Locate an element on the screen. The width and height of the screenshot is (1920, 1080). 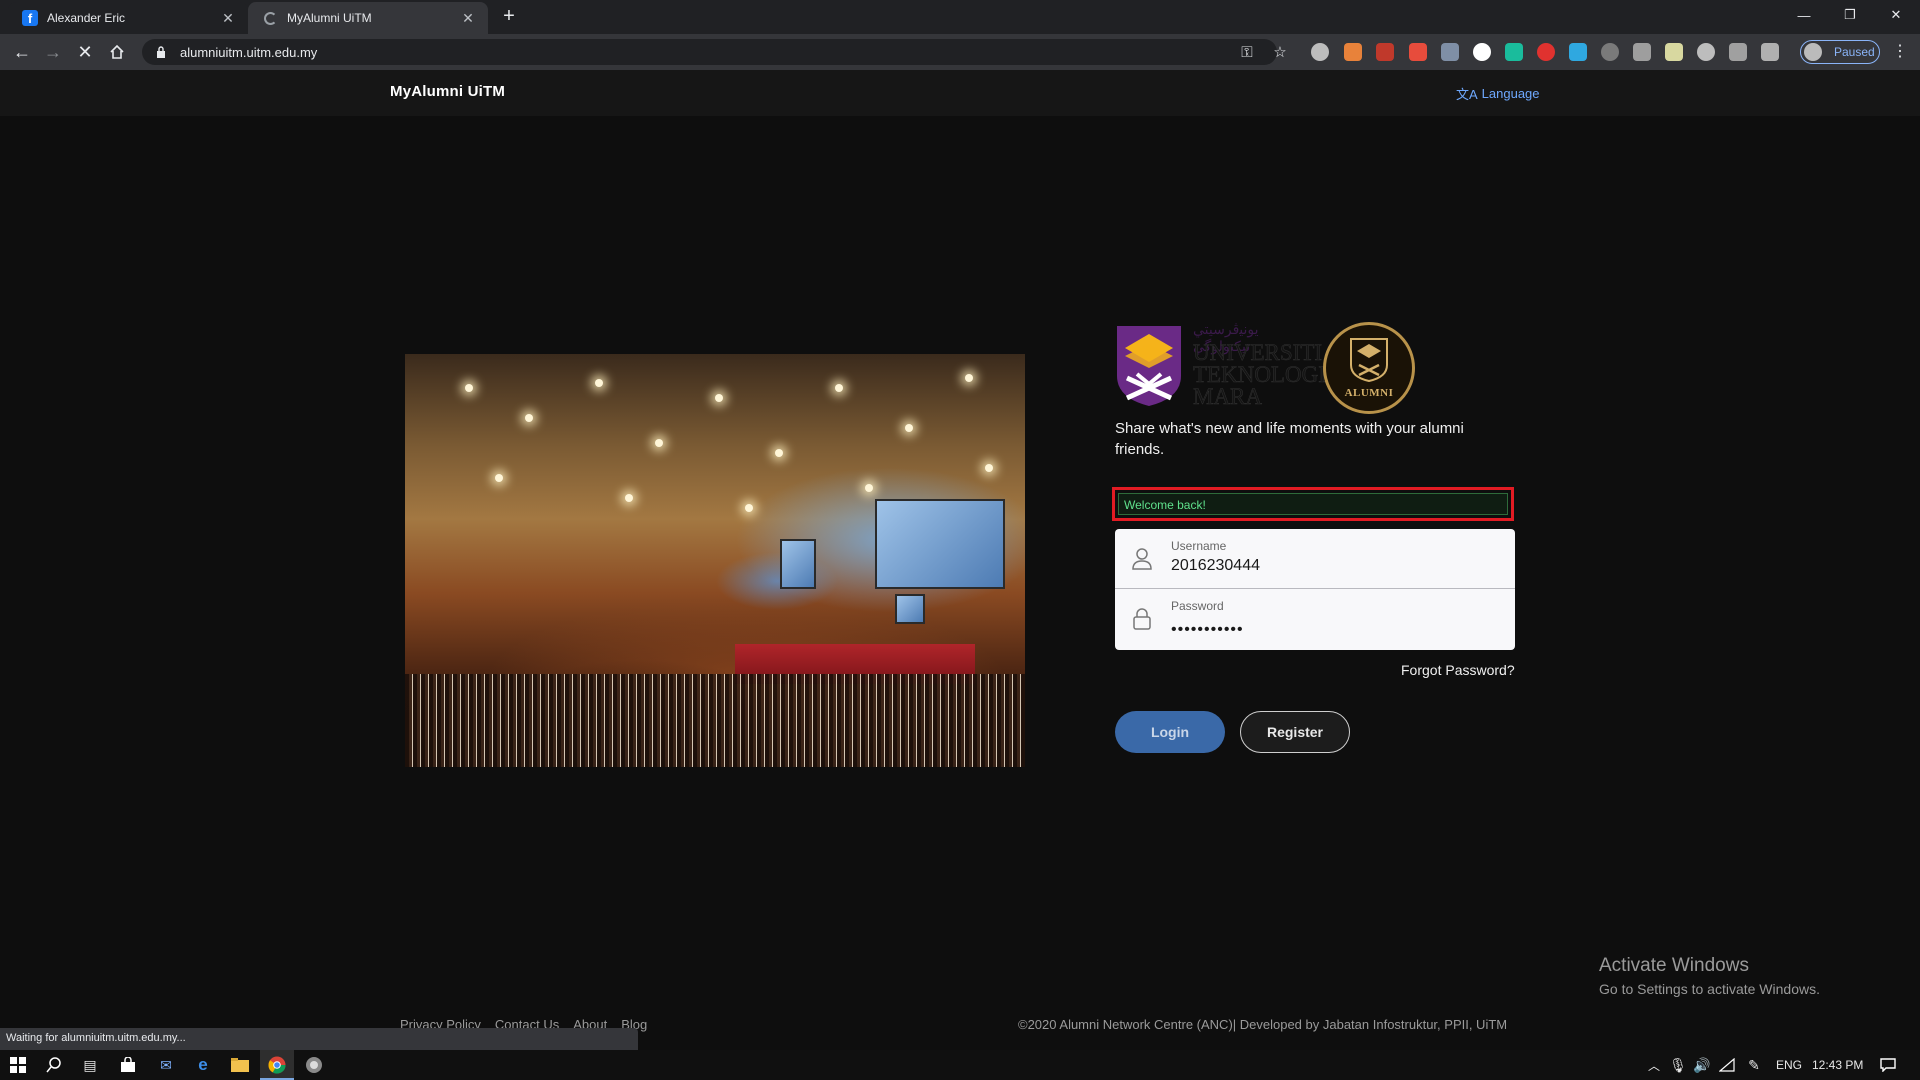
alumni-seal-label: ALUMNI is located at coordinates (1369, 393).